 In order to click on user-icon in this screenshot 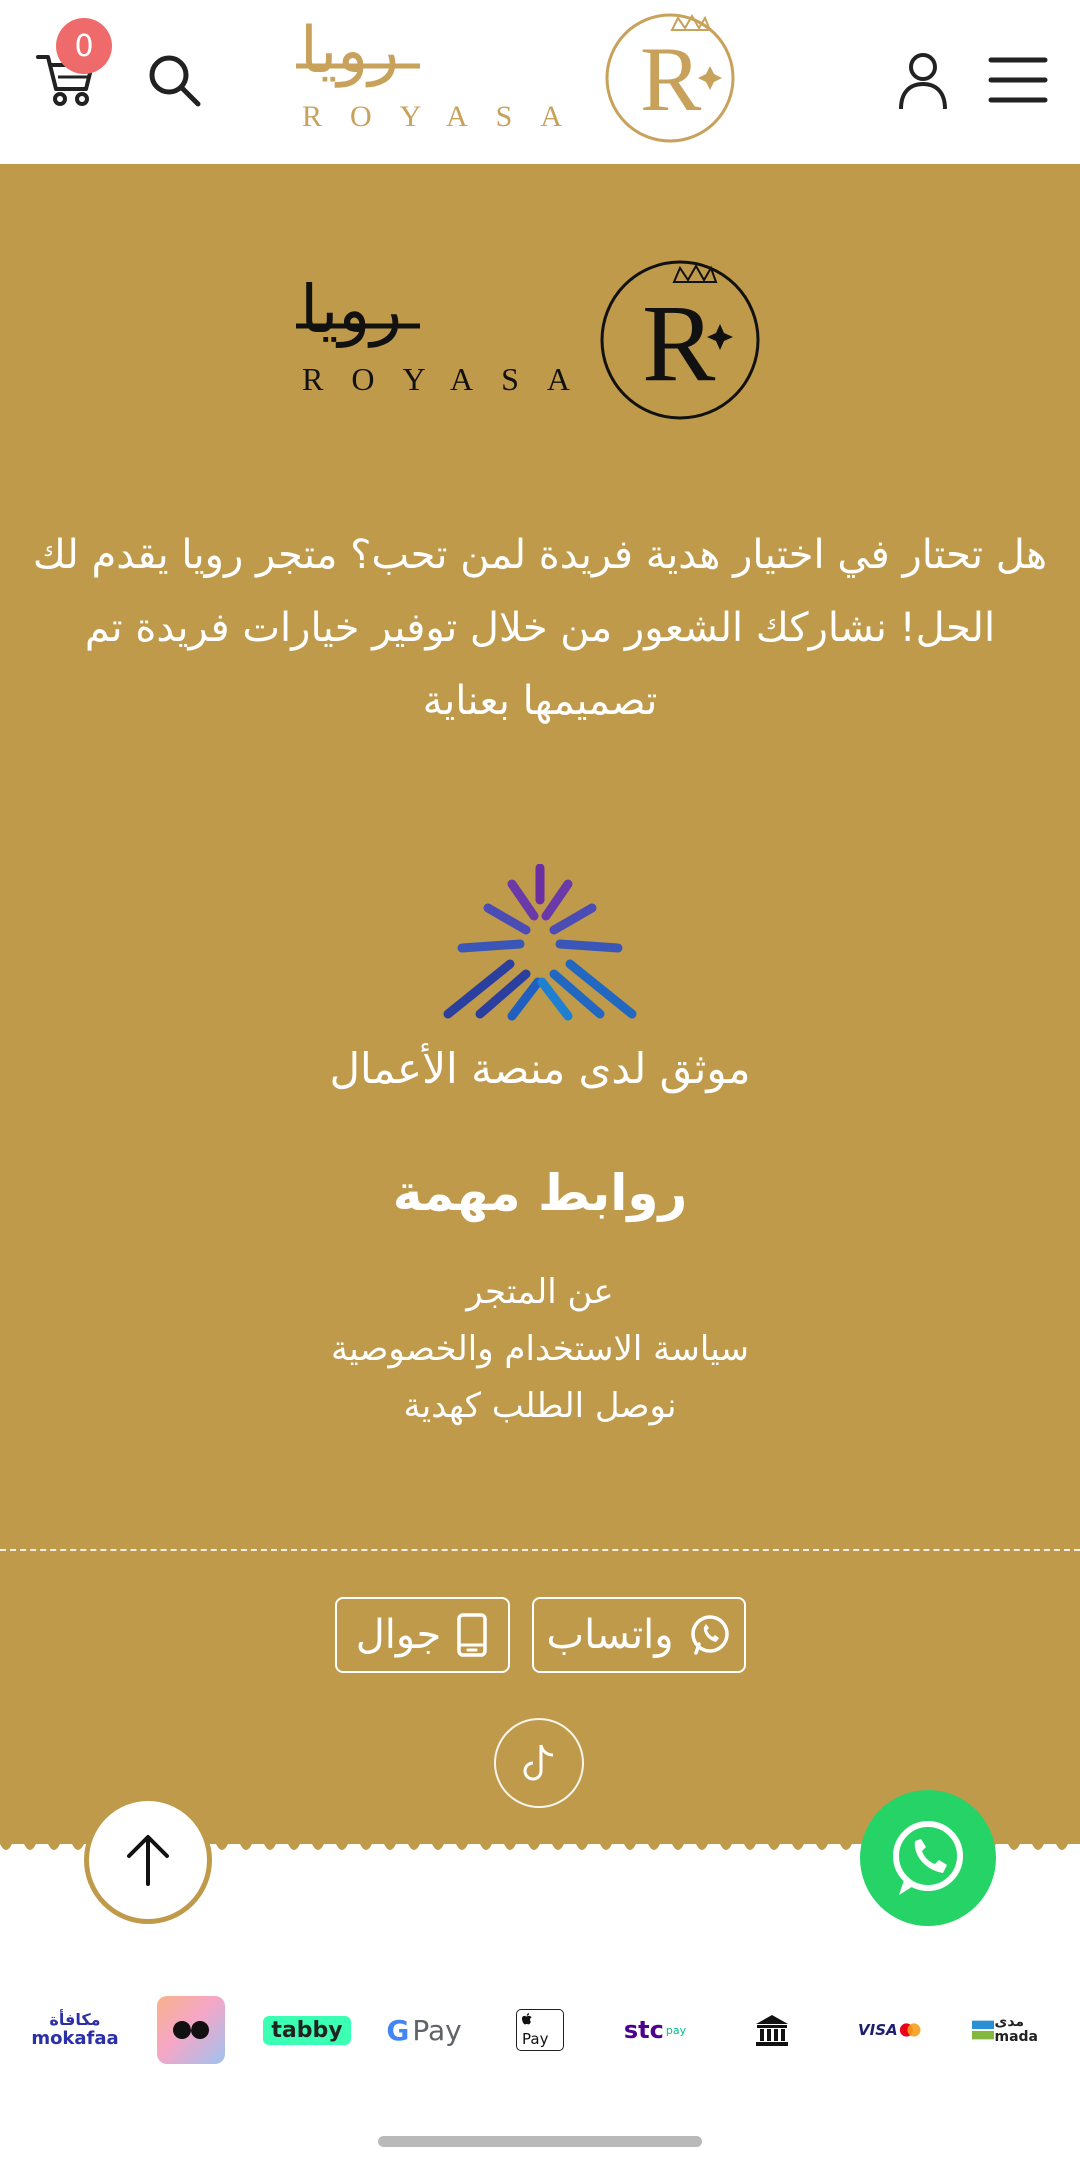, I will do `click(923, 81)`.